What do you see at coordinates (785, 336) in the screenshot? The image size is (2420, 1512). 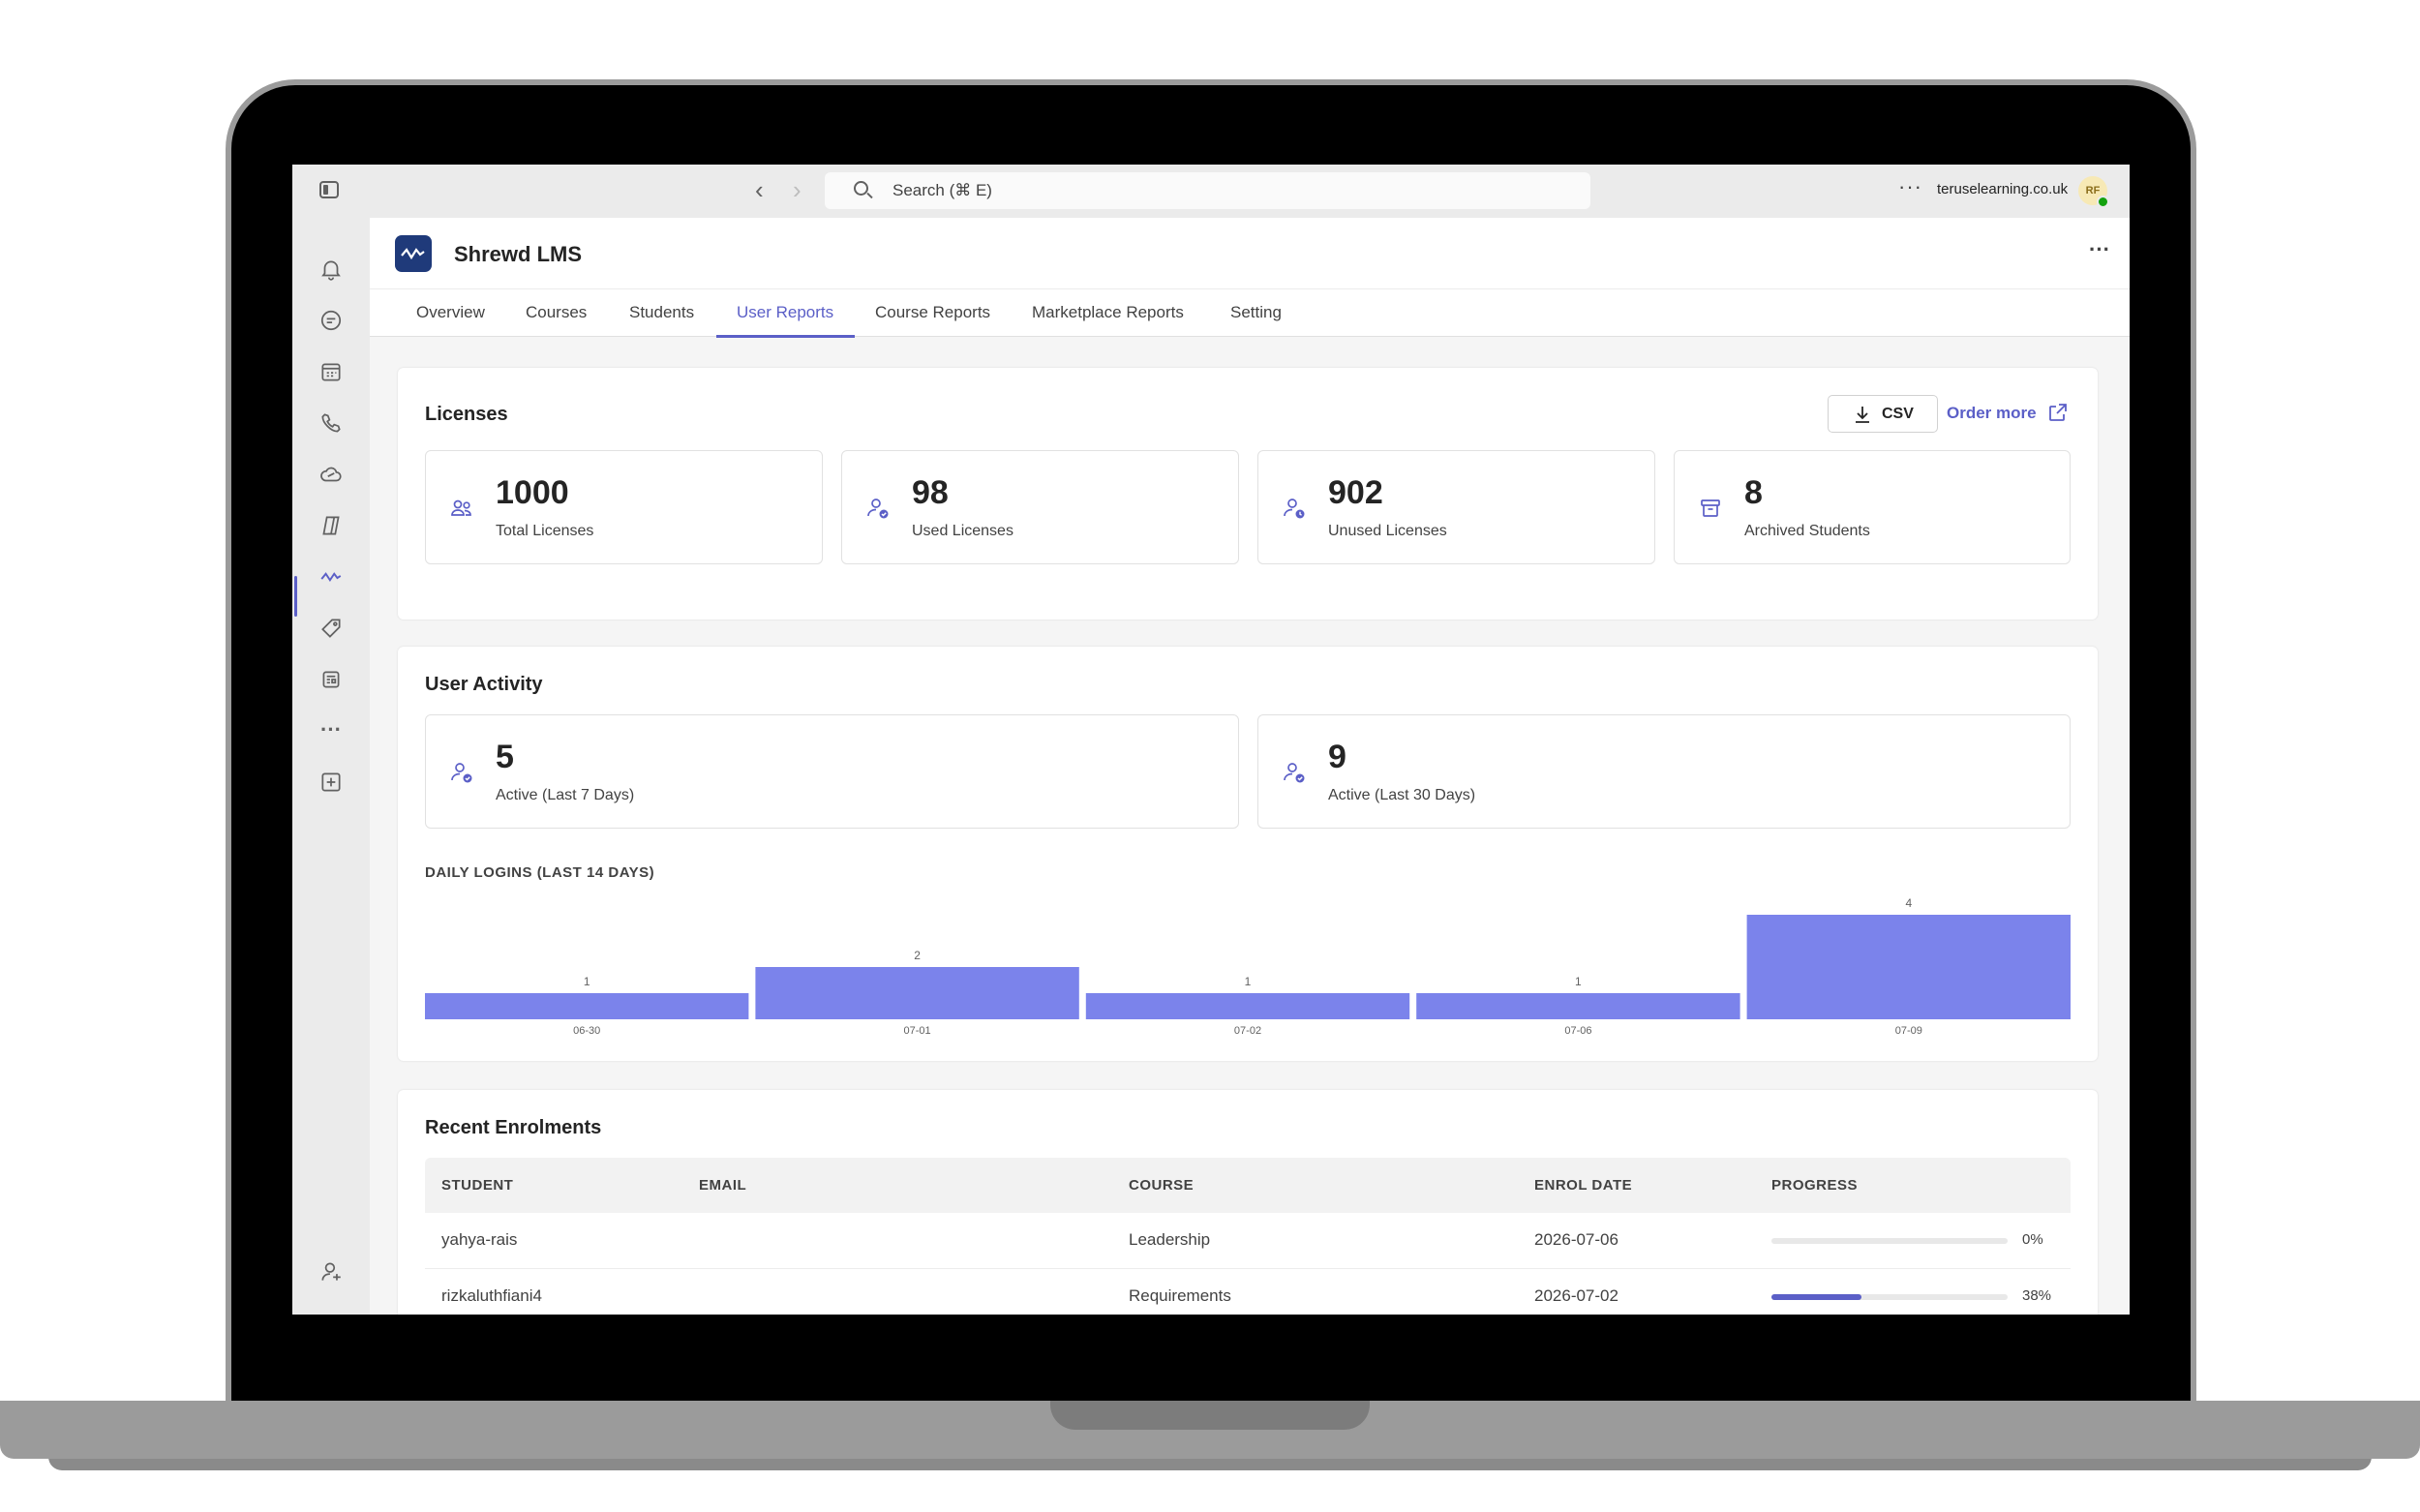 I see `active-tab-indicator` at bounding box center [785, 336].